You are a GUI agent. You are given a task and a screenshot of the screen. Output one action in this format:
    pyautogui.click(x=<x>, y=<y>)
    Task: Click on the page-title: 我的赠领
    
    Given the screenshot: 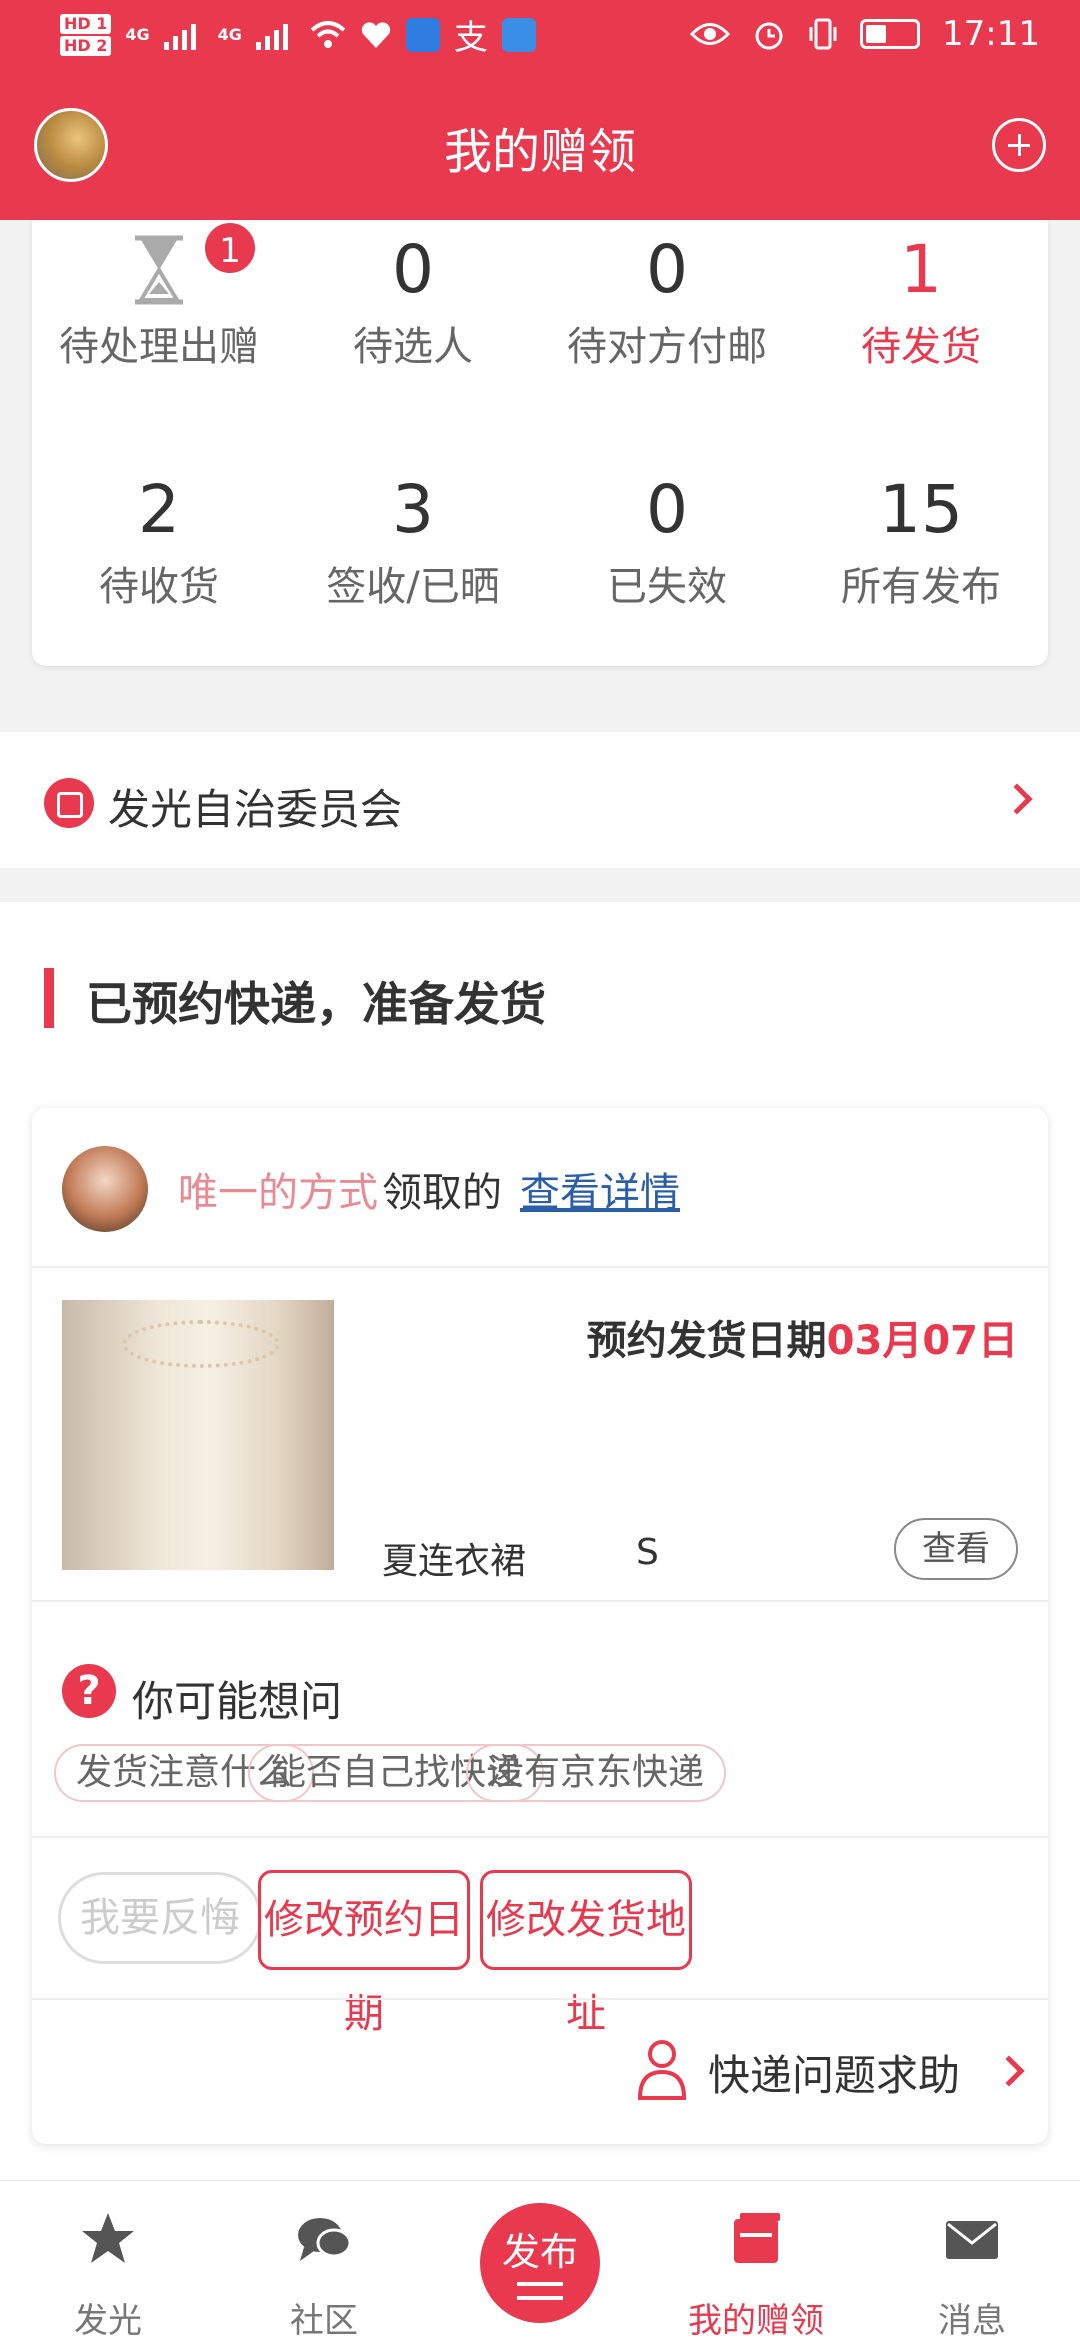 What is the action you would take?
    pyautogui.click(x=539, y=152)
    